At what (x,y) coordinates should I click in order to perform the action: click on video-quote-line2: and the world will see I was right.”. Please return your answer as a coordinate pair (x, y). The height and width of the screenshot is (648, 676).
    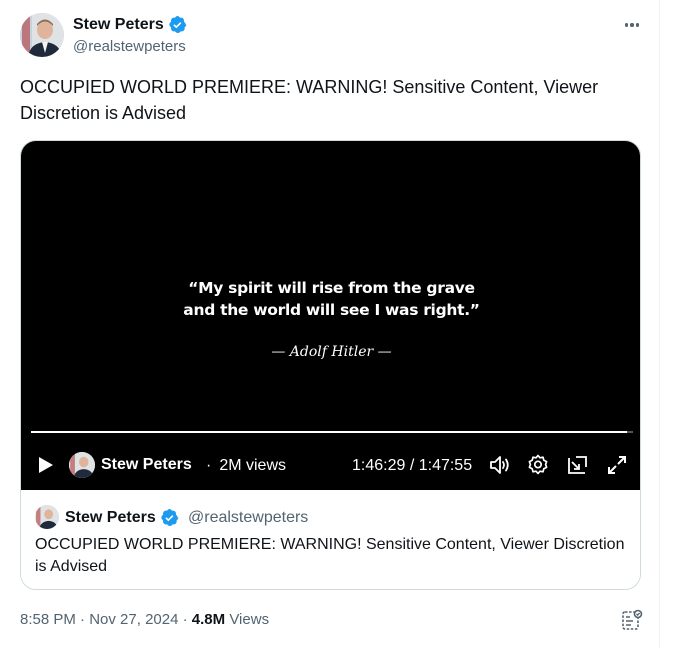
    Looking at the image, I should click on (331, 310).